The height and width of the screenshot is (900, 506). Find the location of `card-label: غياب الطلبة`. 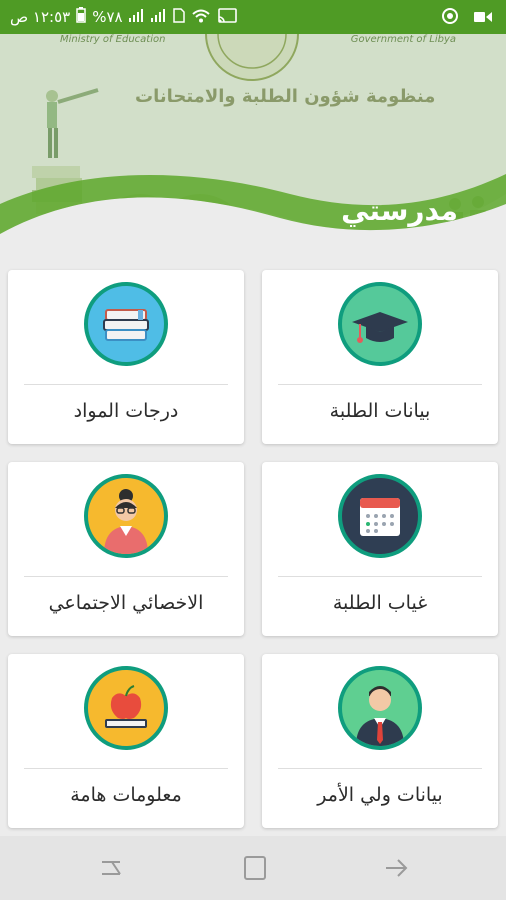

card-label: غياب الطلبة is located at coordinates (380, 603).